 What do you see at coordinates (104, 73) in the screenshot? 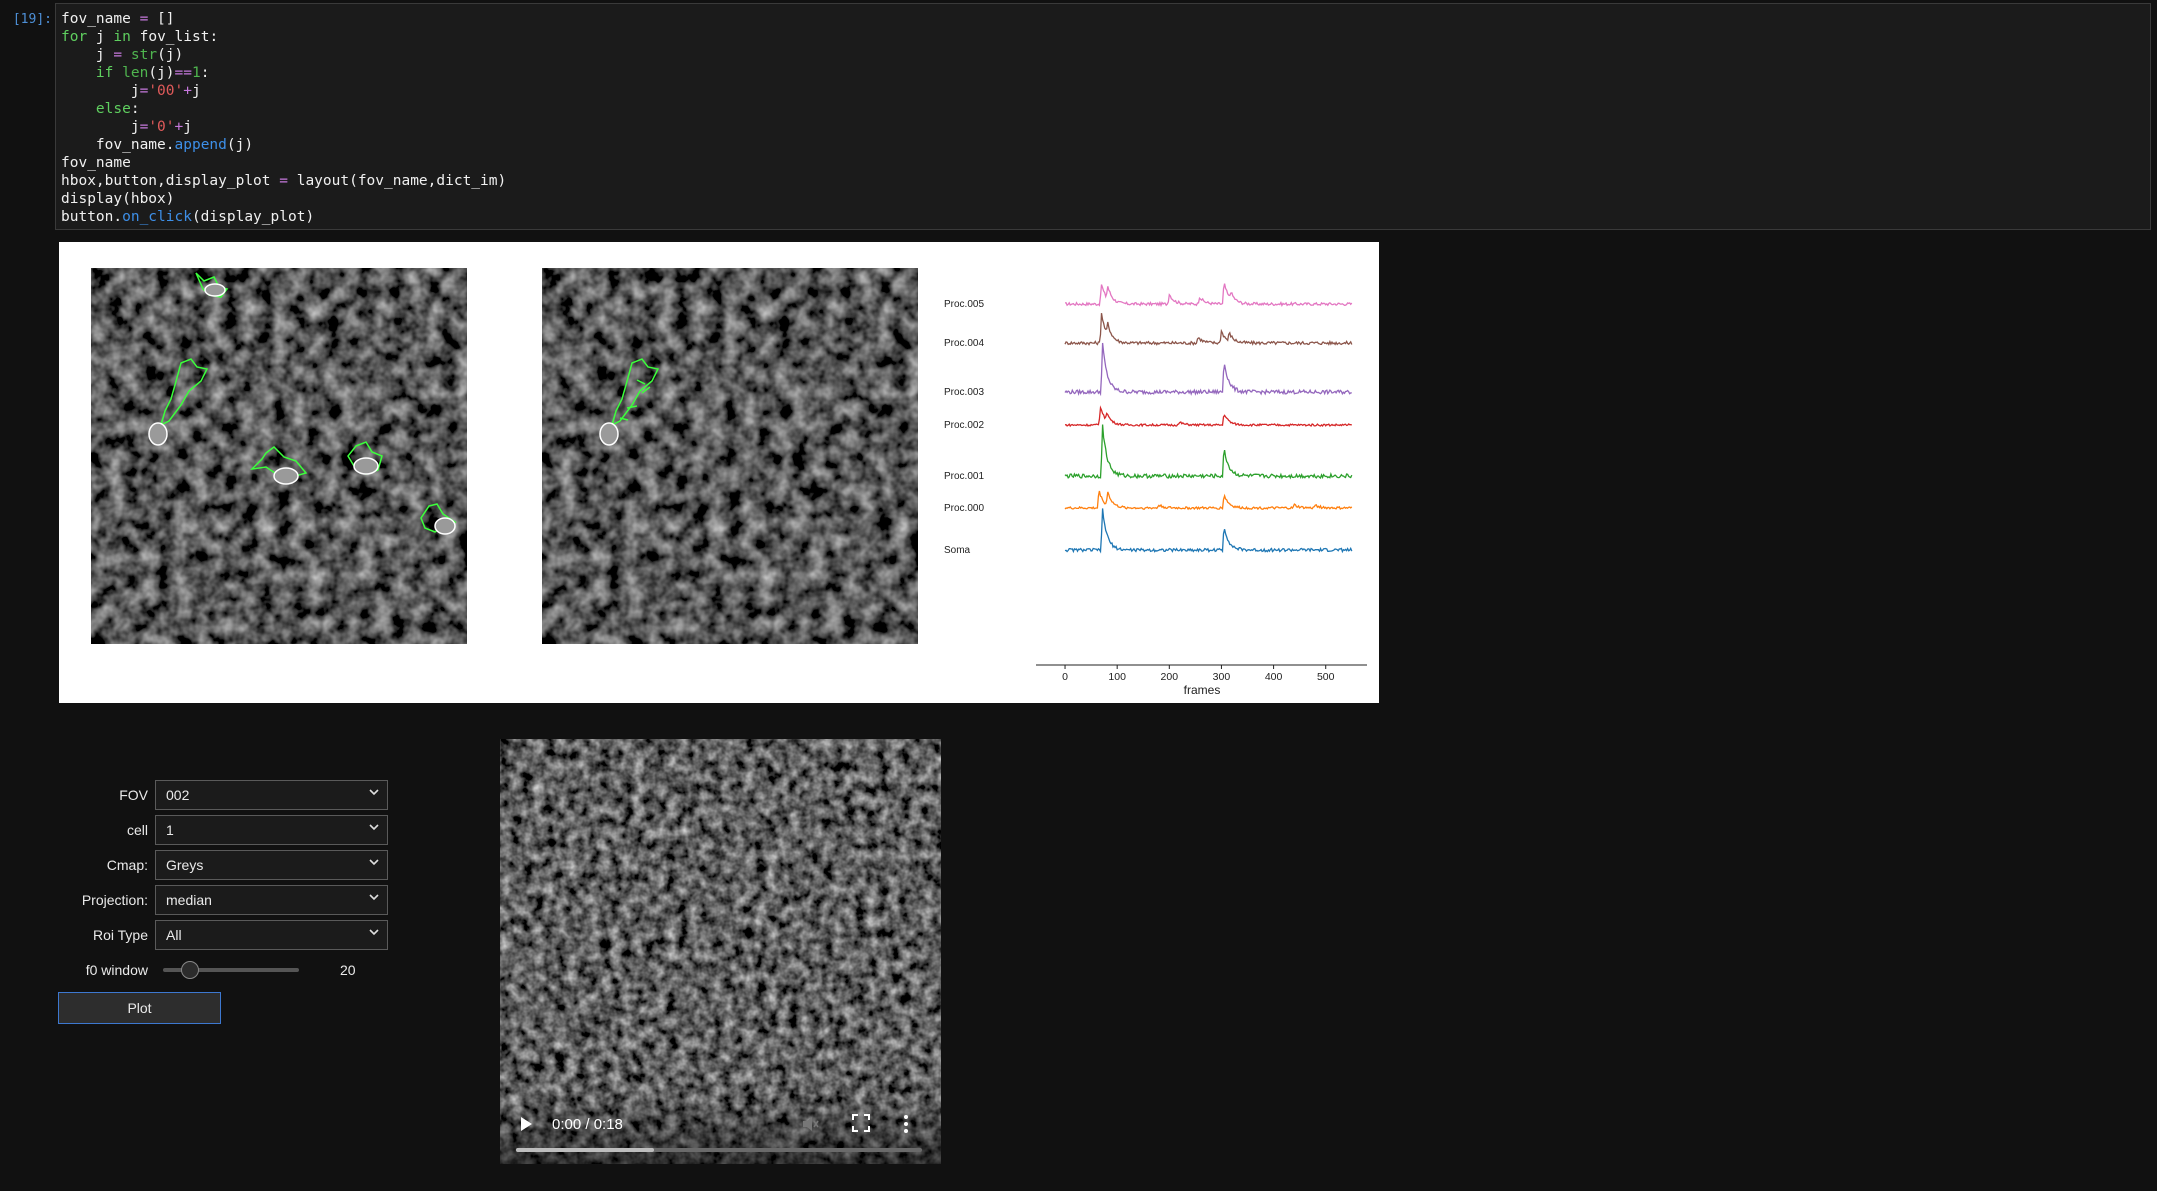
I see `code-token: if` at bounding box center [104, 73].